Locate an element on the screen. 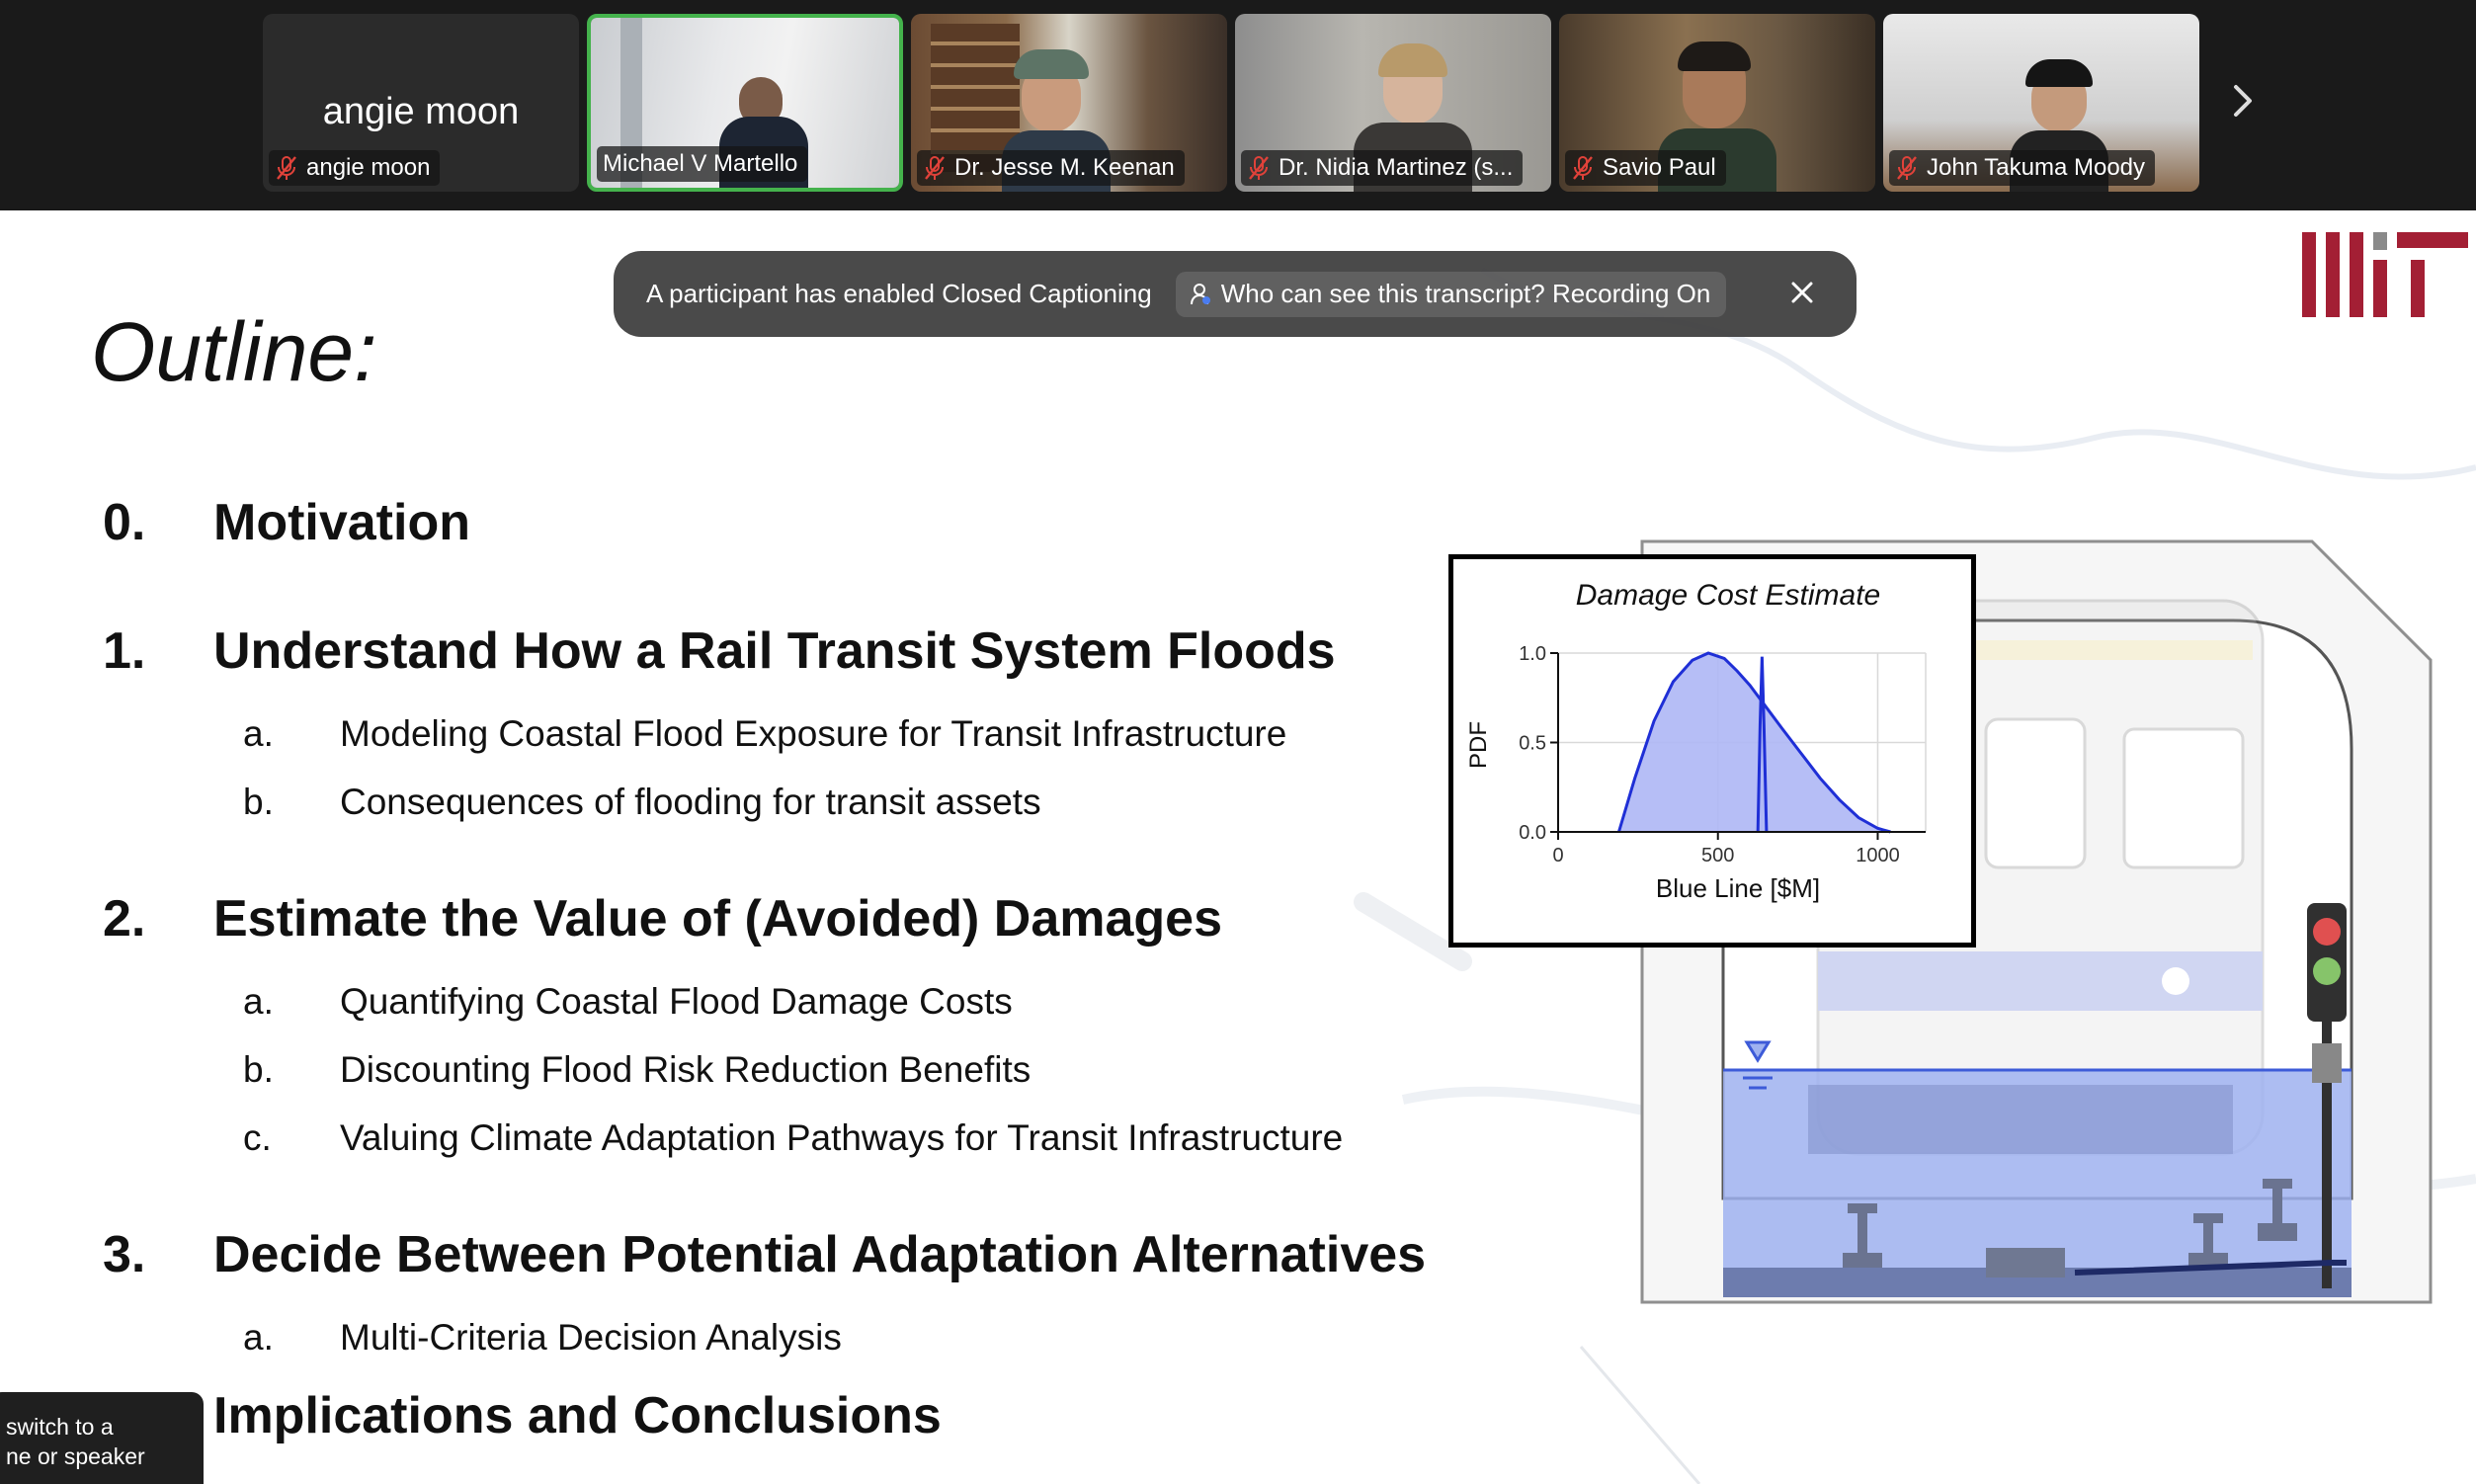  tooltip-line: switch to a is located at coordinates (60, 1427).